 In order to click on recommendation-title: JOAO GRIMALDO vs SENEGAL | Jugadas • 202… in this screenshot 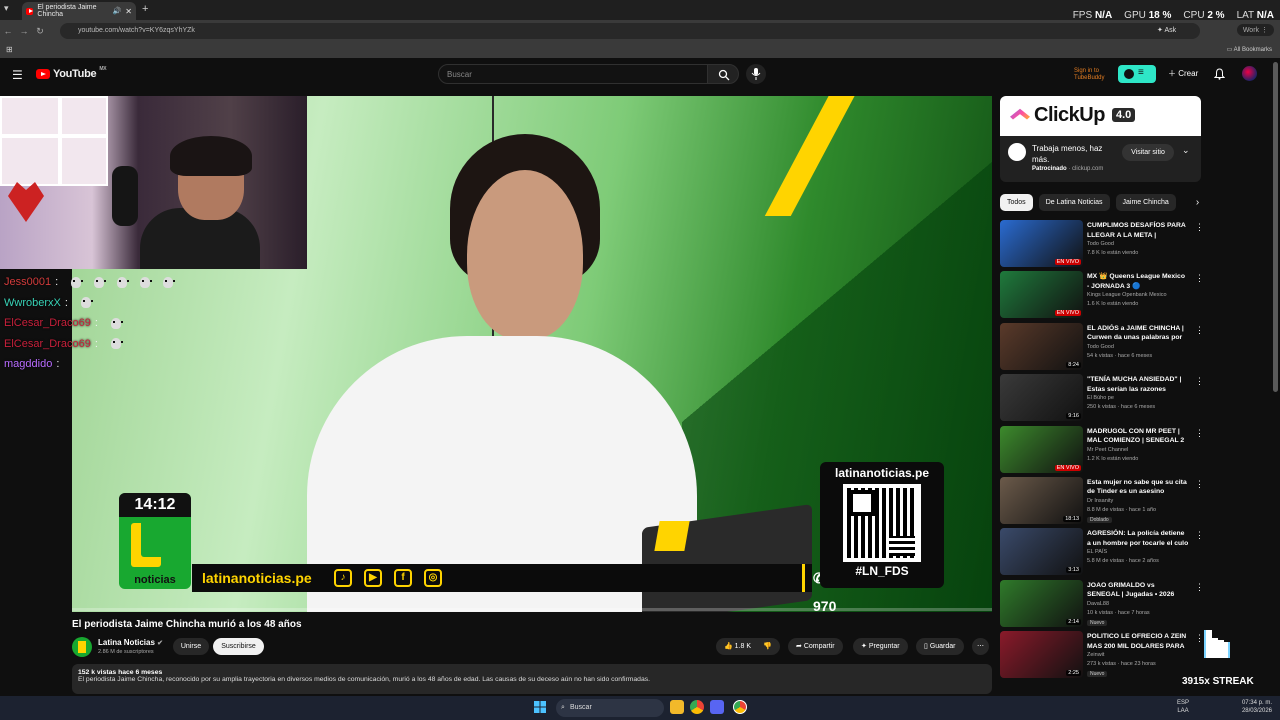, I will do `click(1138, 590)`.